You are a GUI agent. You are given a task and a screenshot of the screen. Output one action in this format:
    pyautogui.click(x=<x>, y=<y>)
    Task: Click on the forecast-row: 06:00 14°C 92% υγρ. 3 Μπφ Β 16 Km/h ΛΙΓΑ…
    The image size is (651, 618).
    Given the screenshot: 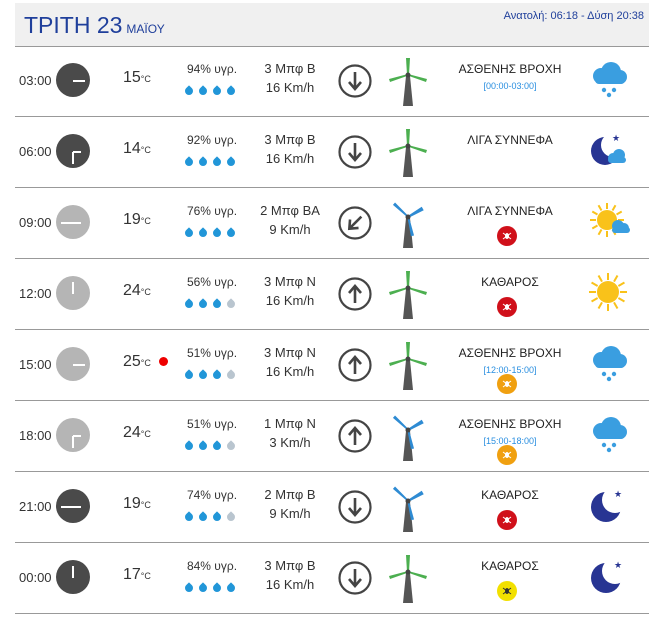 What is the action you would take?
    pyautogui.click(x=332, y=152)
    